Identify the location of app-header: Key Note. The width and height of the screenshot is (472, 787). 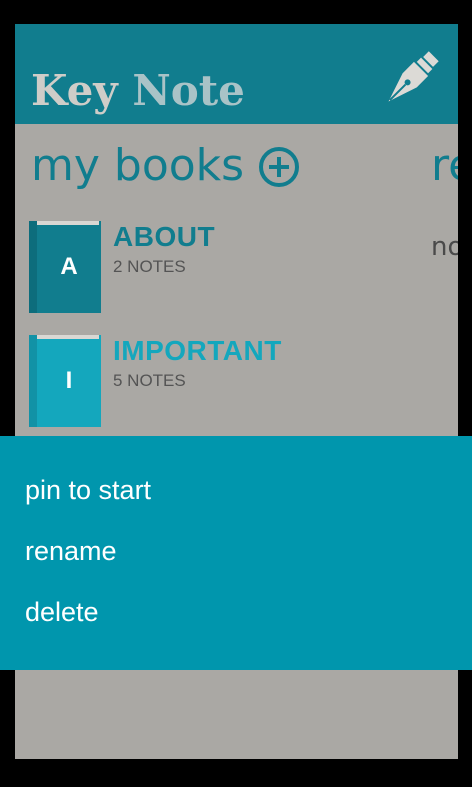
(236, 74).